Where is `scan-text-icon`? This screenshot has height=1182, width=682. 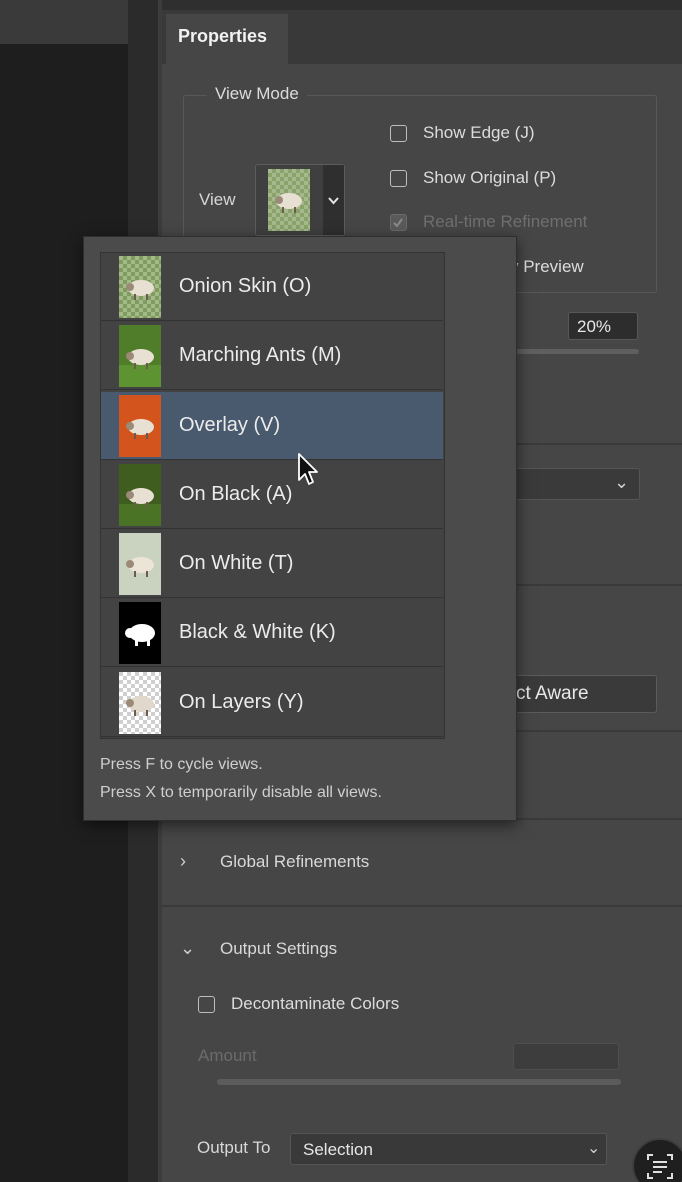 scan-text-icon is located at coordinates (660, 1166).